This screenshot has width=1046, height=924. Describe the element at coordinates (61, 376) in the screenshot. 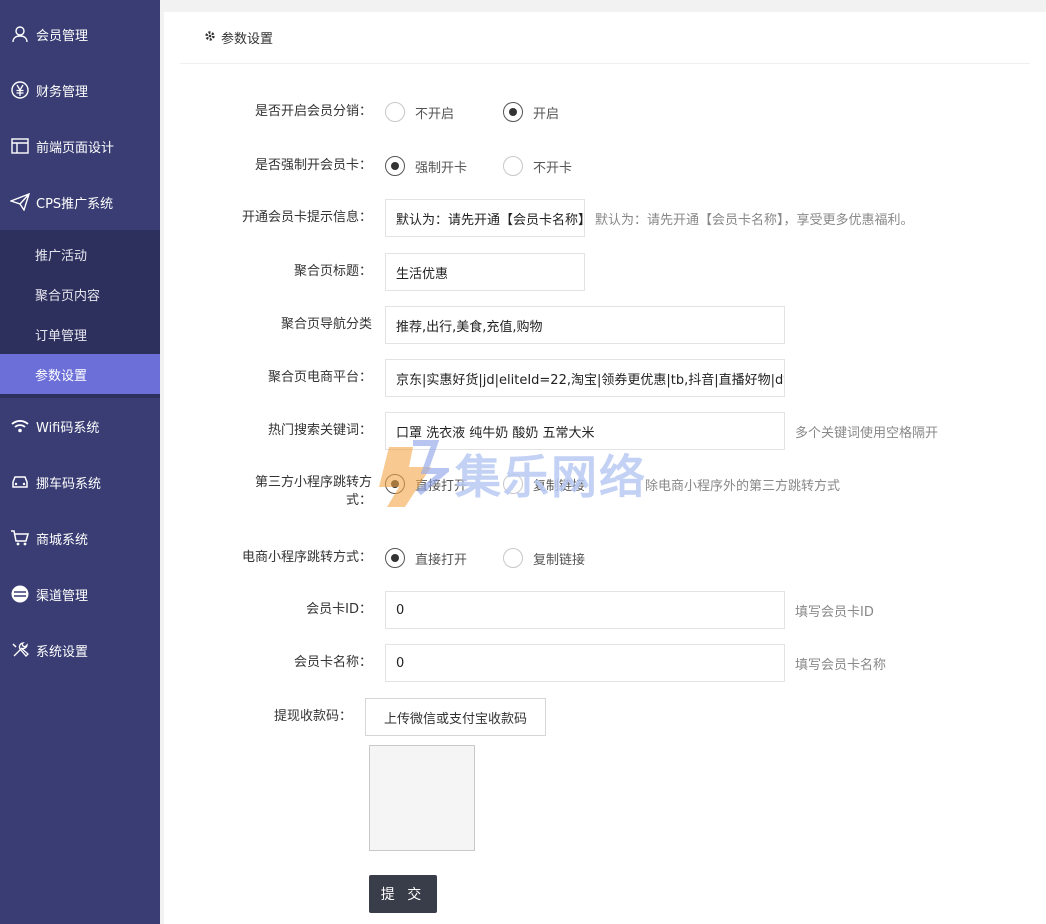

I see `subitem-label: 参数设置` at that location.